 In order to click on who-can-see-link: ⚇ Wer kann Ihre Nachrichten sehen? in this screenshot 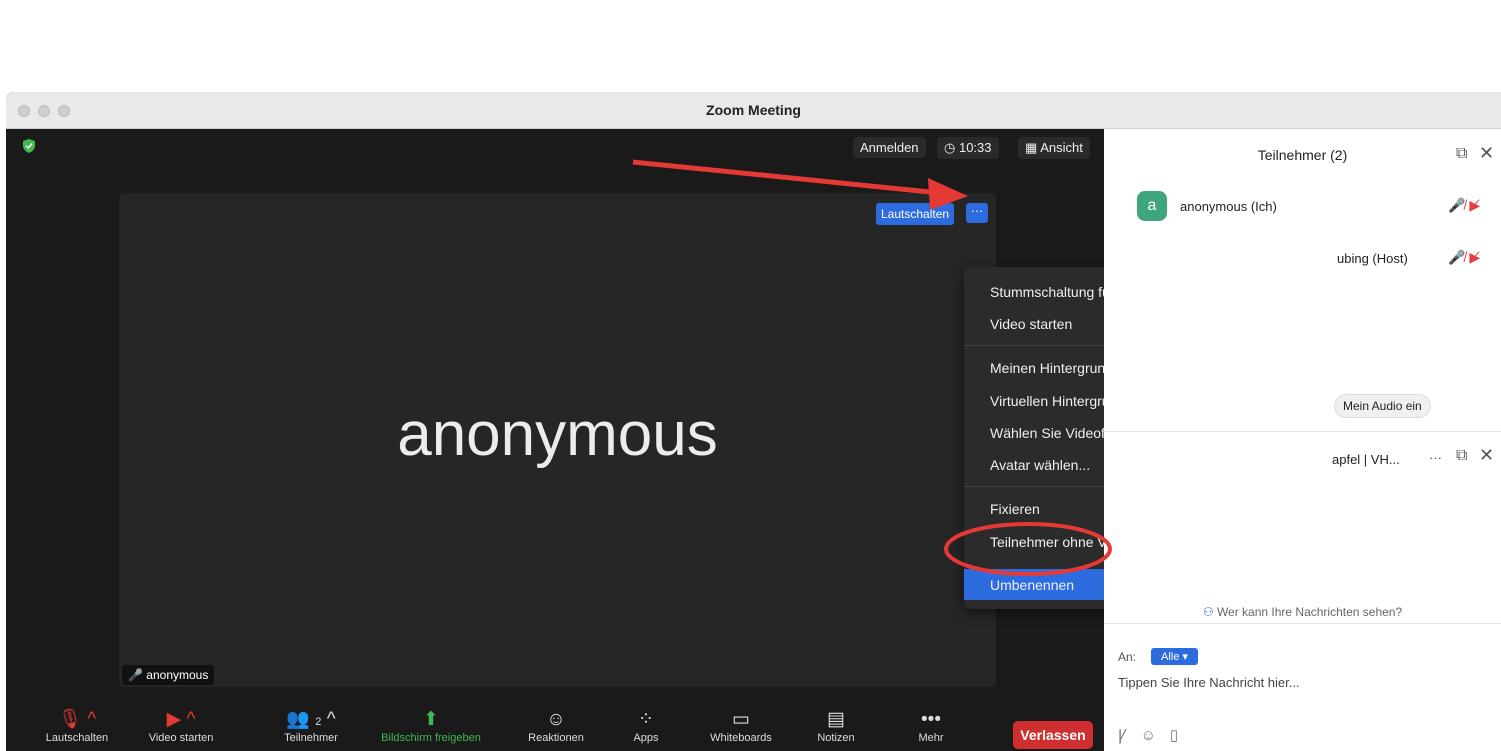, I will do `click(1302, 612)`.